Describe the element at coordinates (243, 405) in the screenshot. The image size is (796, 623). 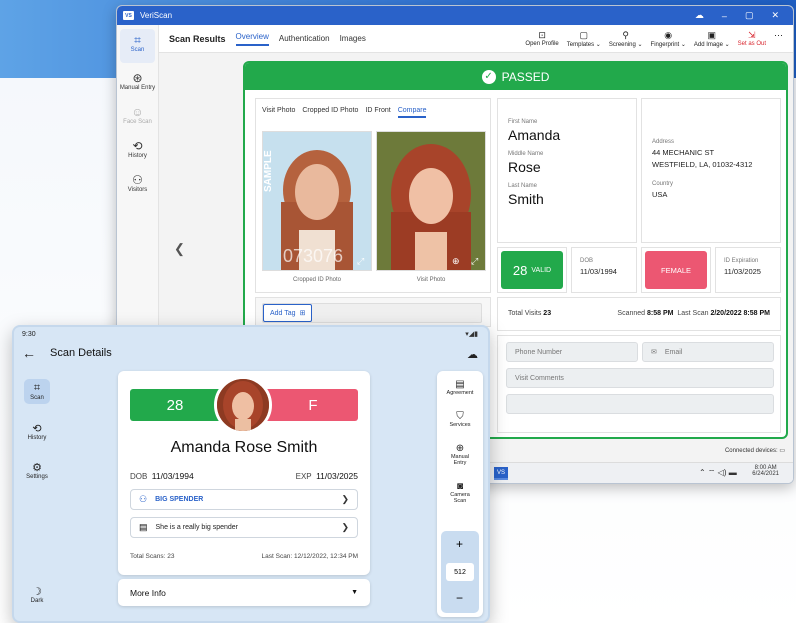
I see `avatar-image` at that location.